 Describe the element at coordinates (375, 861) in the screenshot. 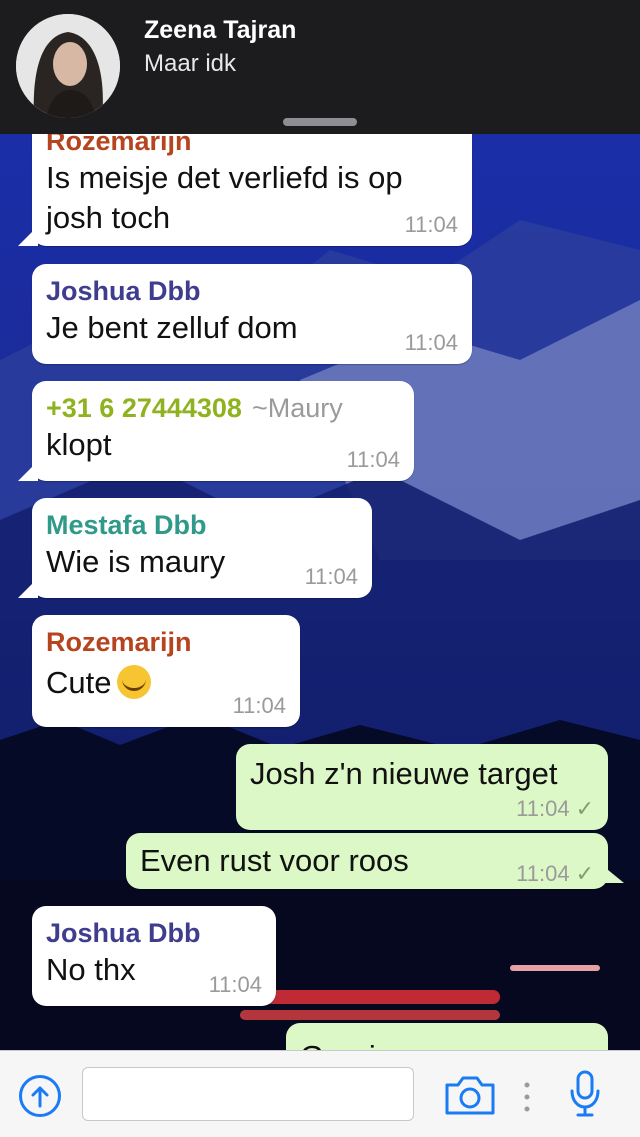

I see `message-bubble-outgoing: Even rust voor roos 11:04 ✓` at that location.